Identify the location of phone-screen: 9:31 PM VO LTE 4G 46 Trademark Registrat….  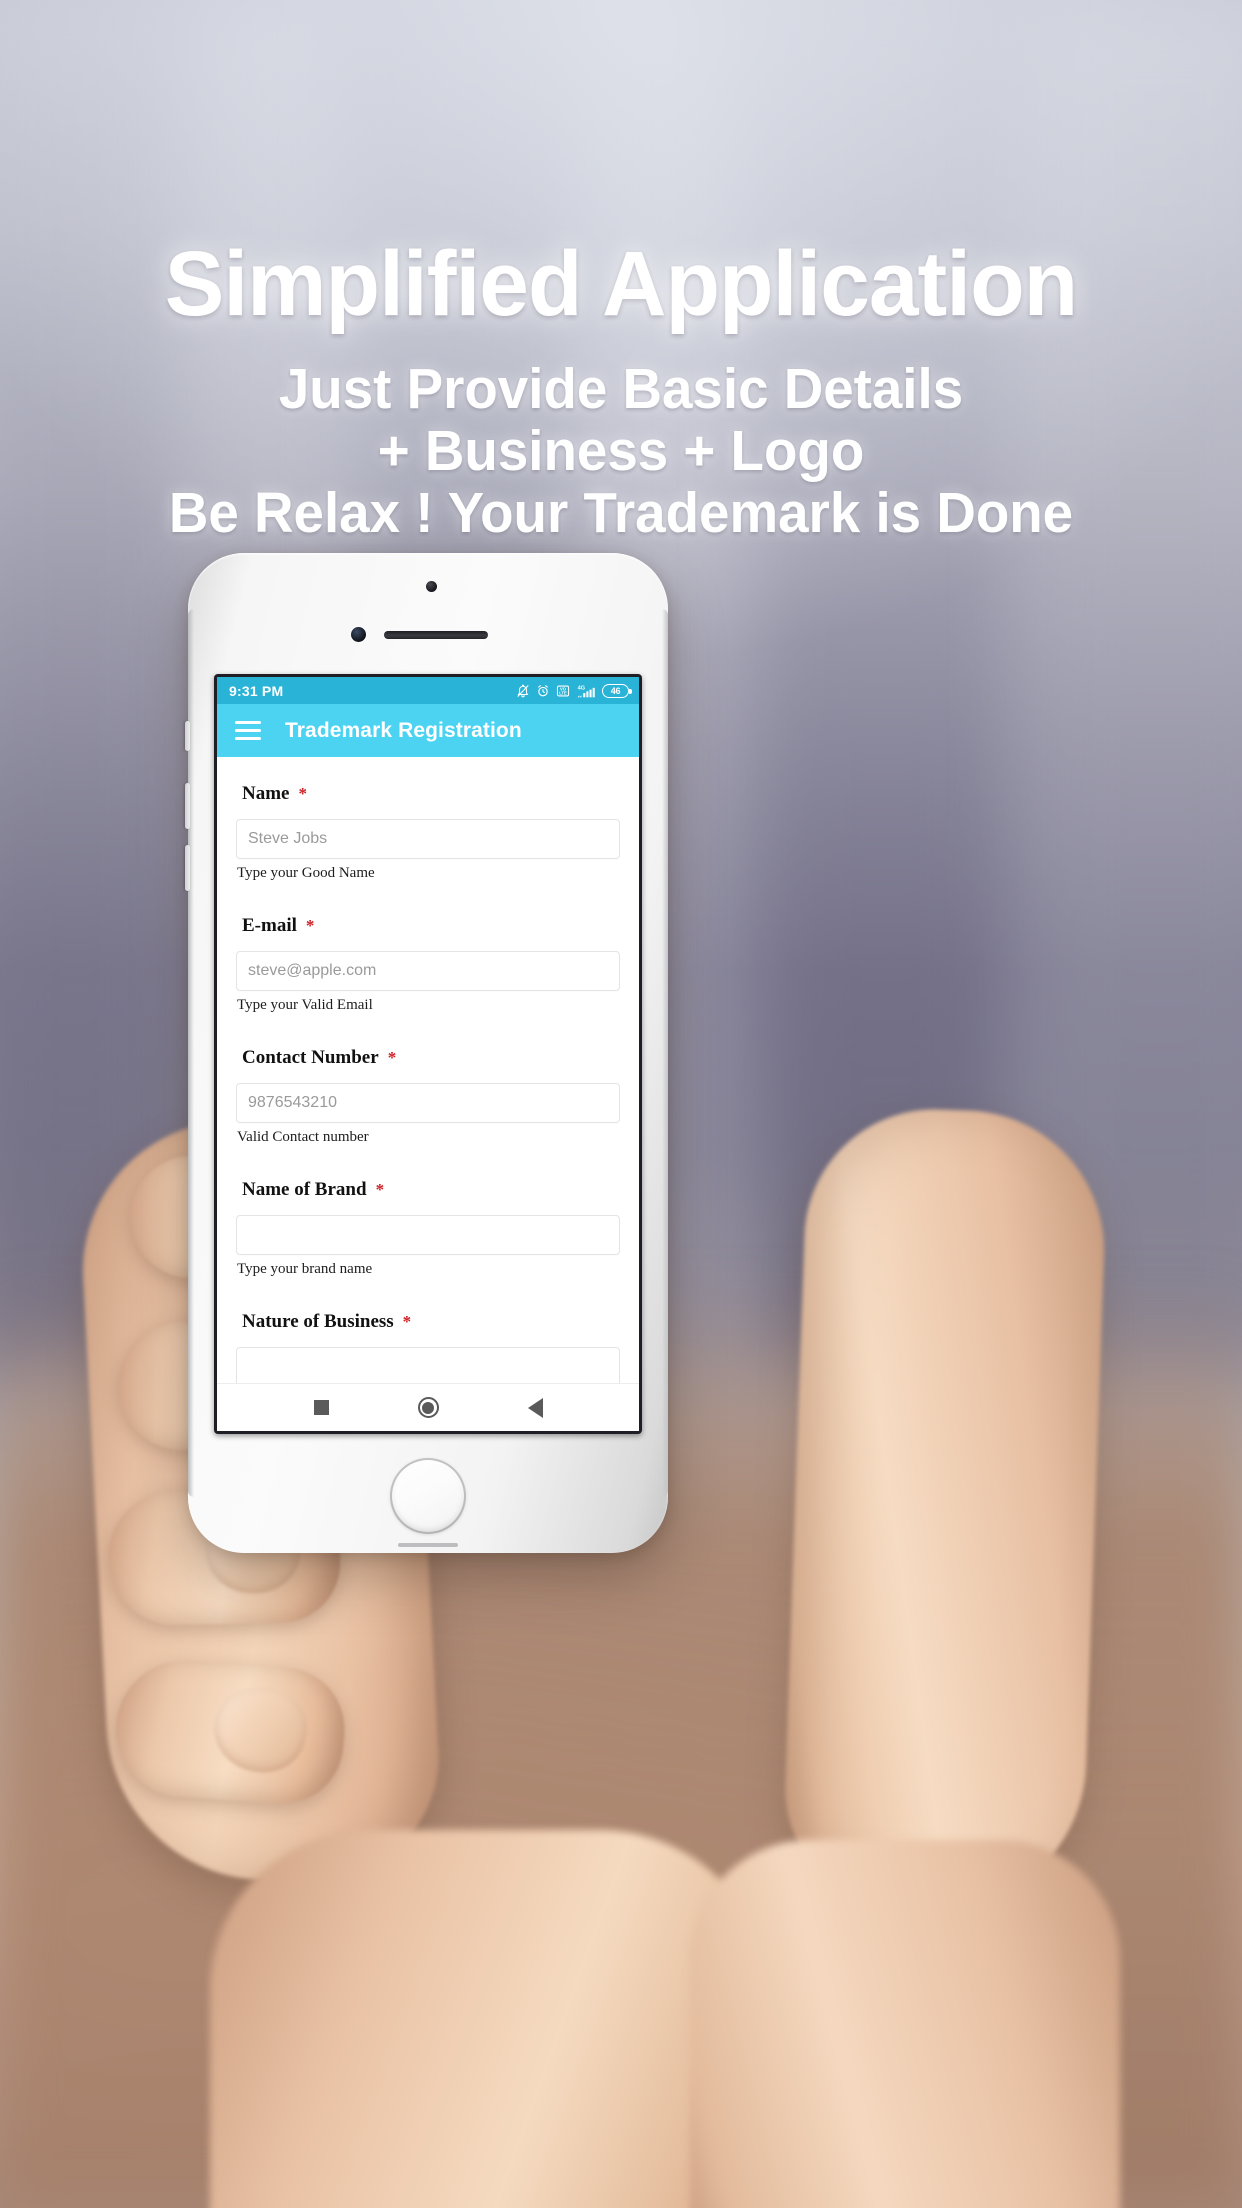
(428, 1054).